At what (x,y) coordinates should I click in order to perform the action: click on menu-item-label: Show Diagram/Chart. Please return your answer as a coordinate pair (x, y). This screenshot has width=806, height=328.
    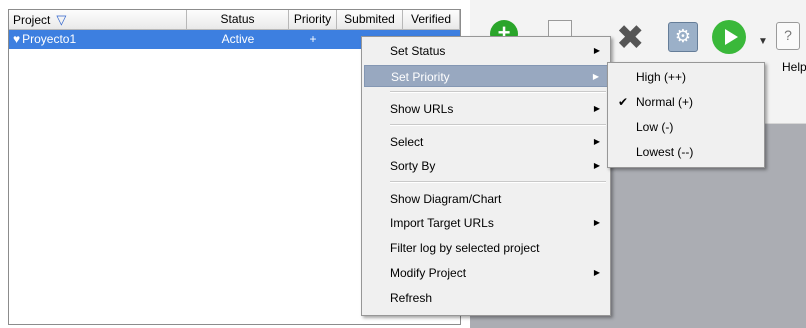
    Looking at the image, I should click on (446, 199).